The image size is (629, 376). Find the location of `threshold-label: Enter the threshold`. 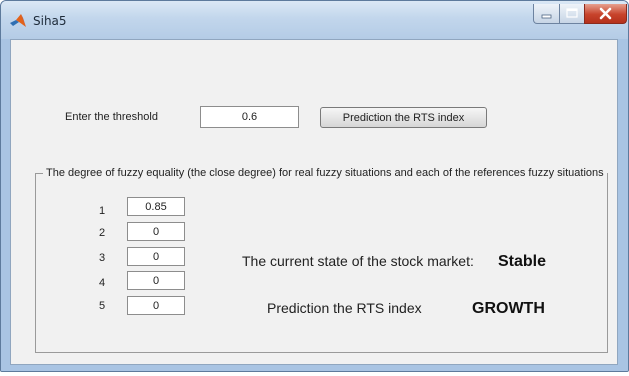

threshold-label: Enter the threshold is located at coordinates (111, 117).